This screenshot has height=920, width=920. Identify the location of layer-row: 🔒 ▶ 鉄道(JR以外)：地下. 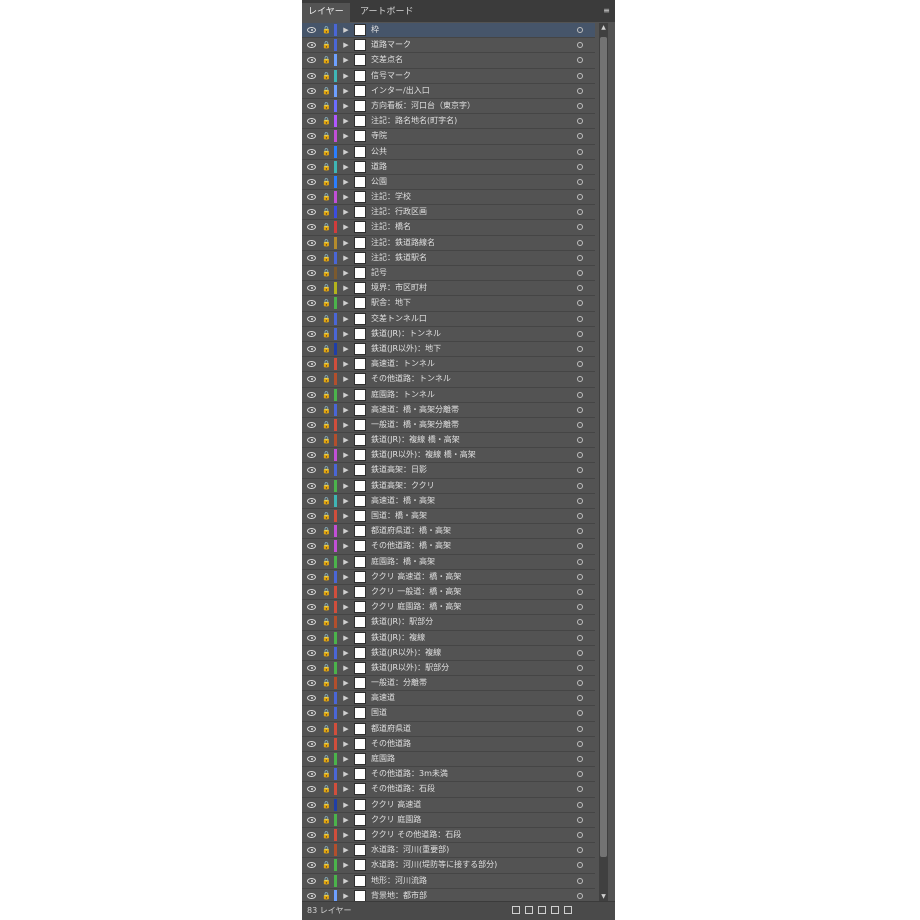
(448, 349).